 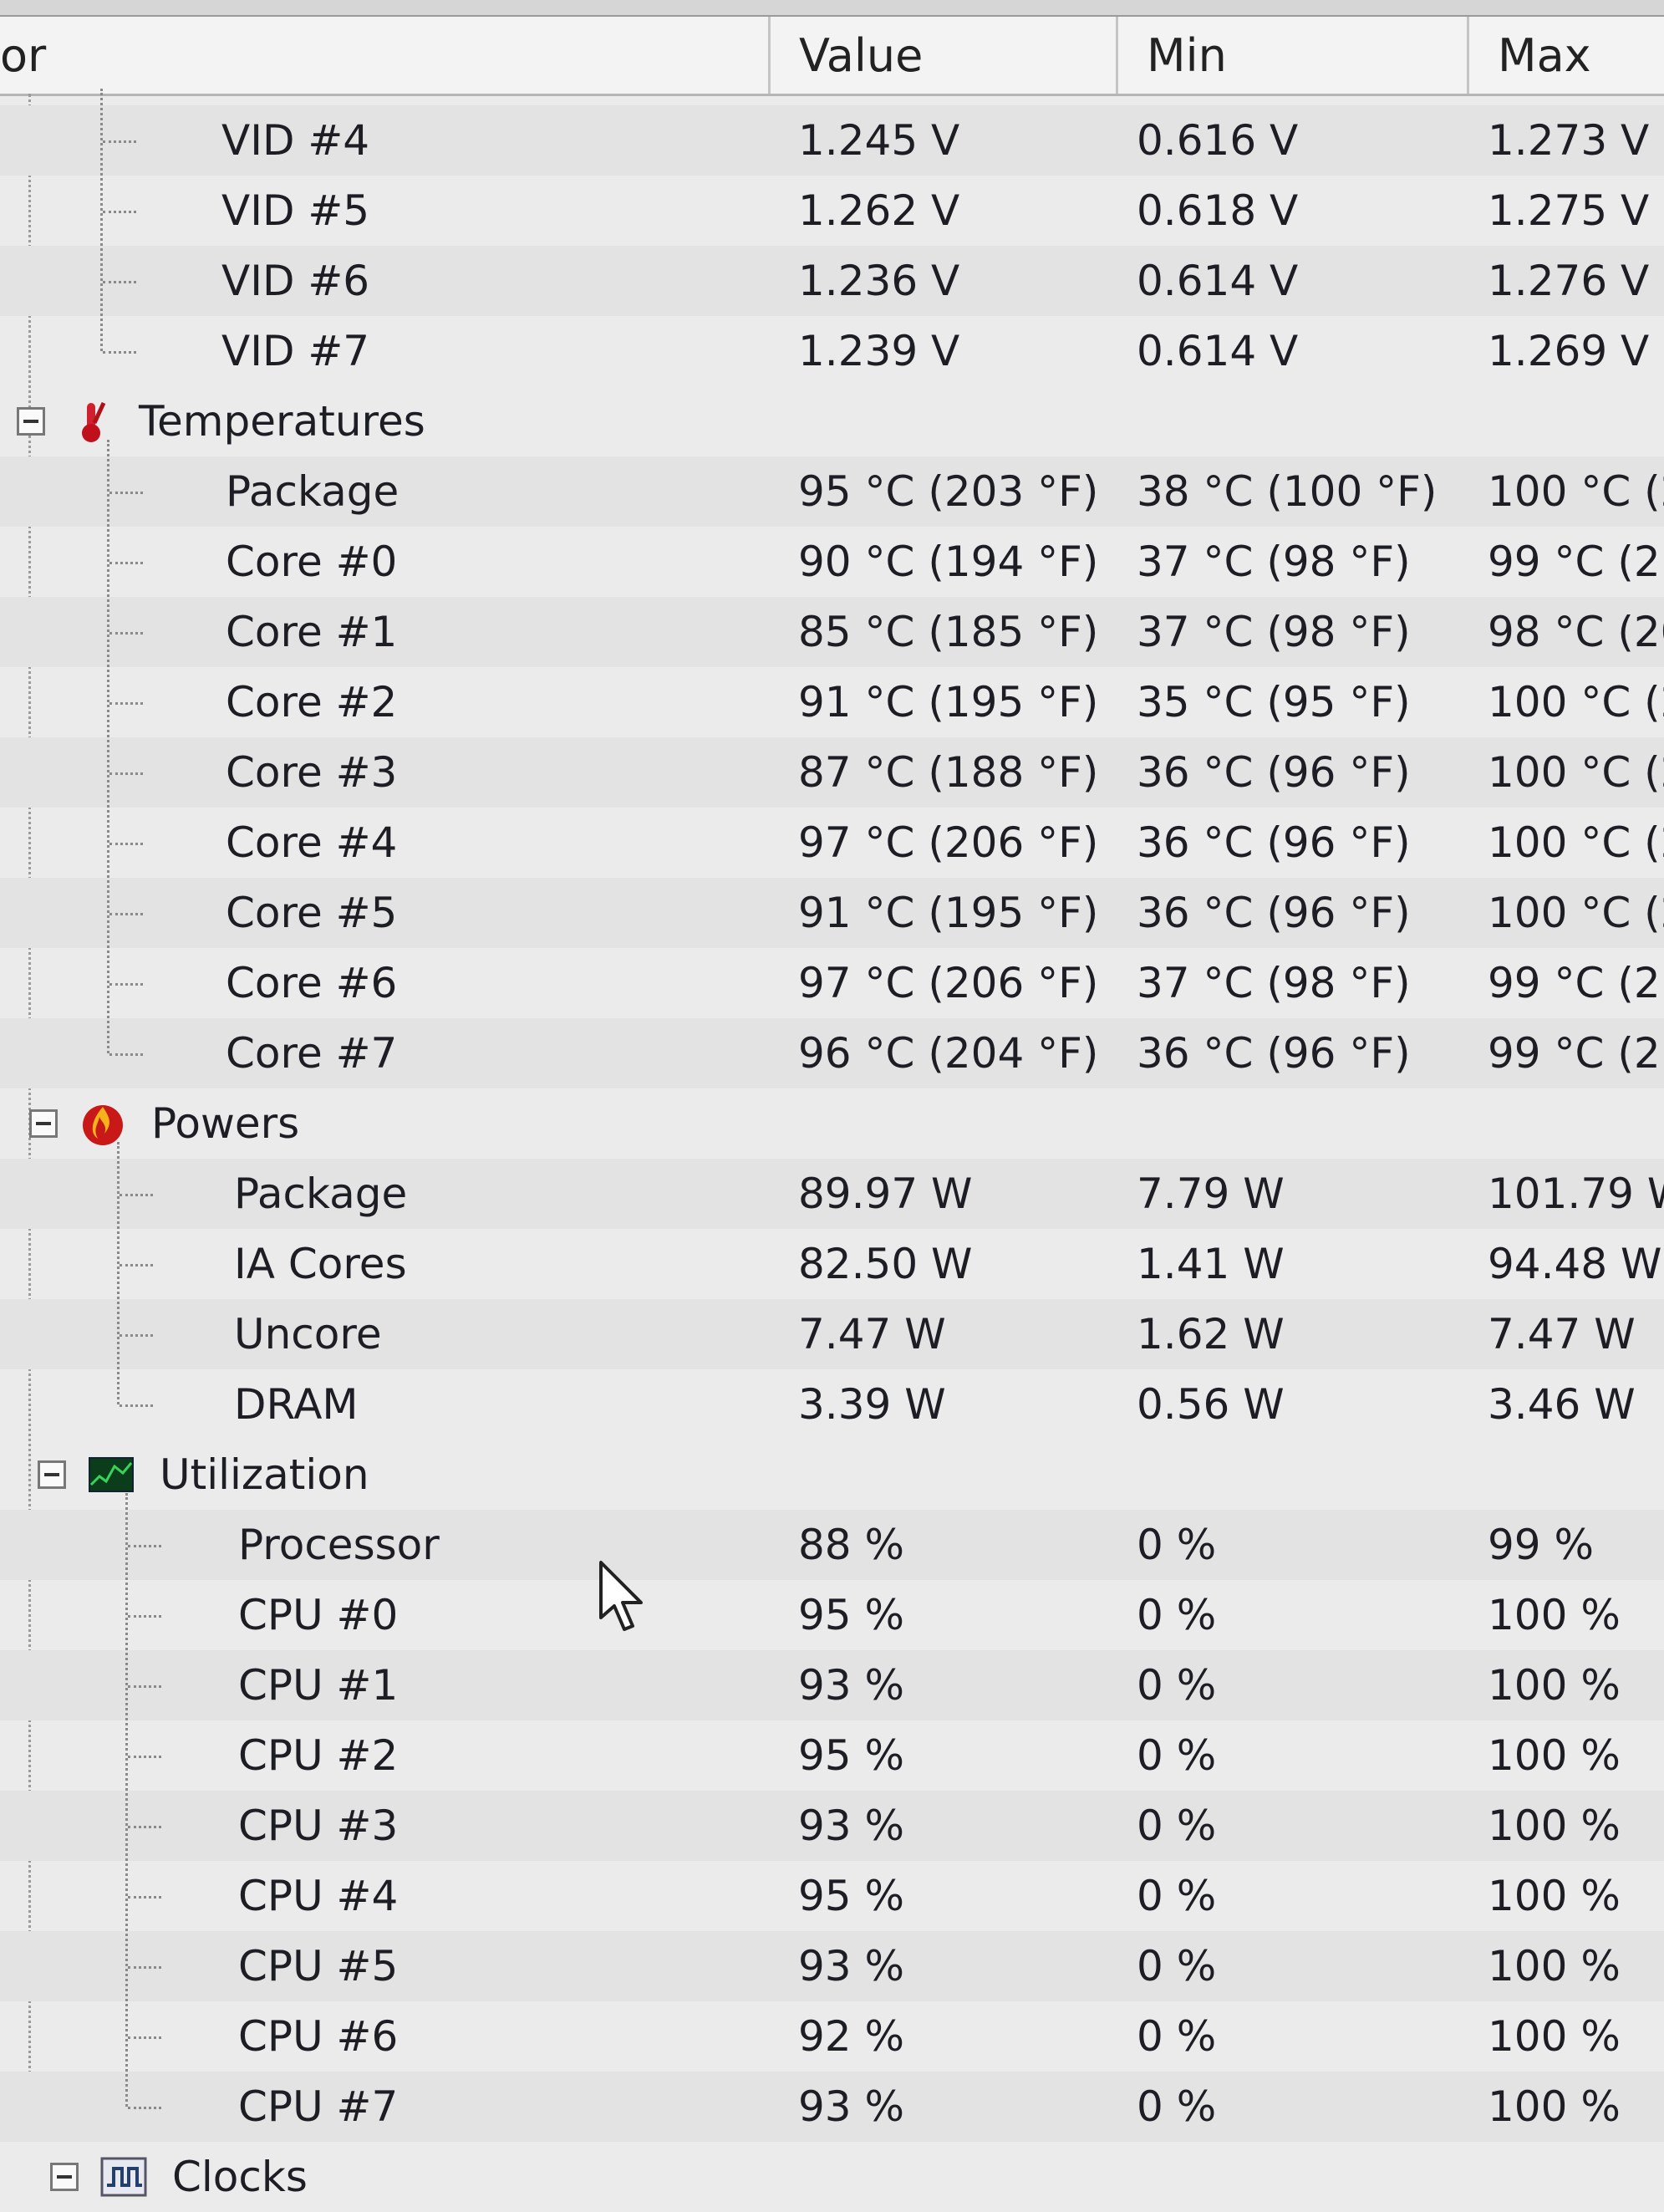 I want to click on sensor-row: VID #7 1.239 V 0.614 V 1.269 V, so click(x=832, y=351).